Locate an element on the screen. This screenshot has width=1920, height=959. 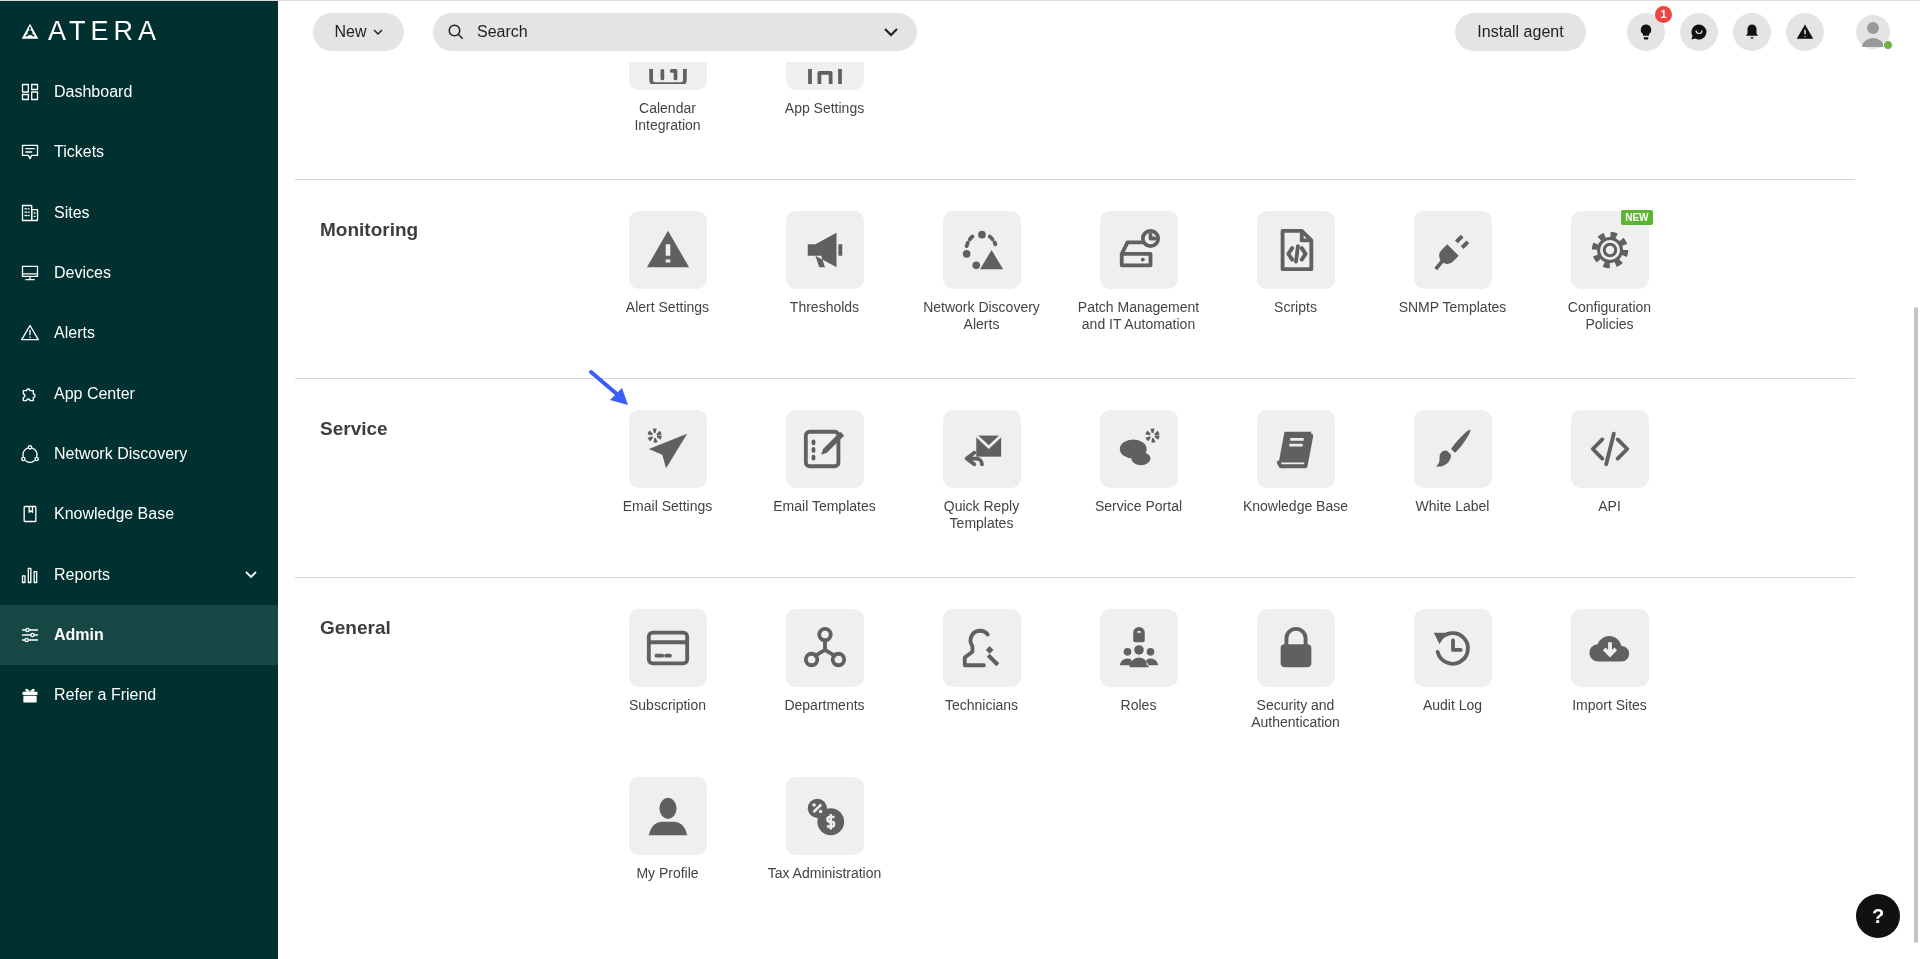
tile-label: Thresholds is located at coordinates (824, 316).